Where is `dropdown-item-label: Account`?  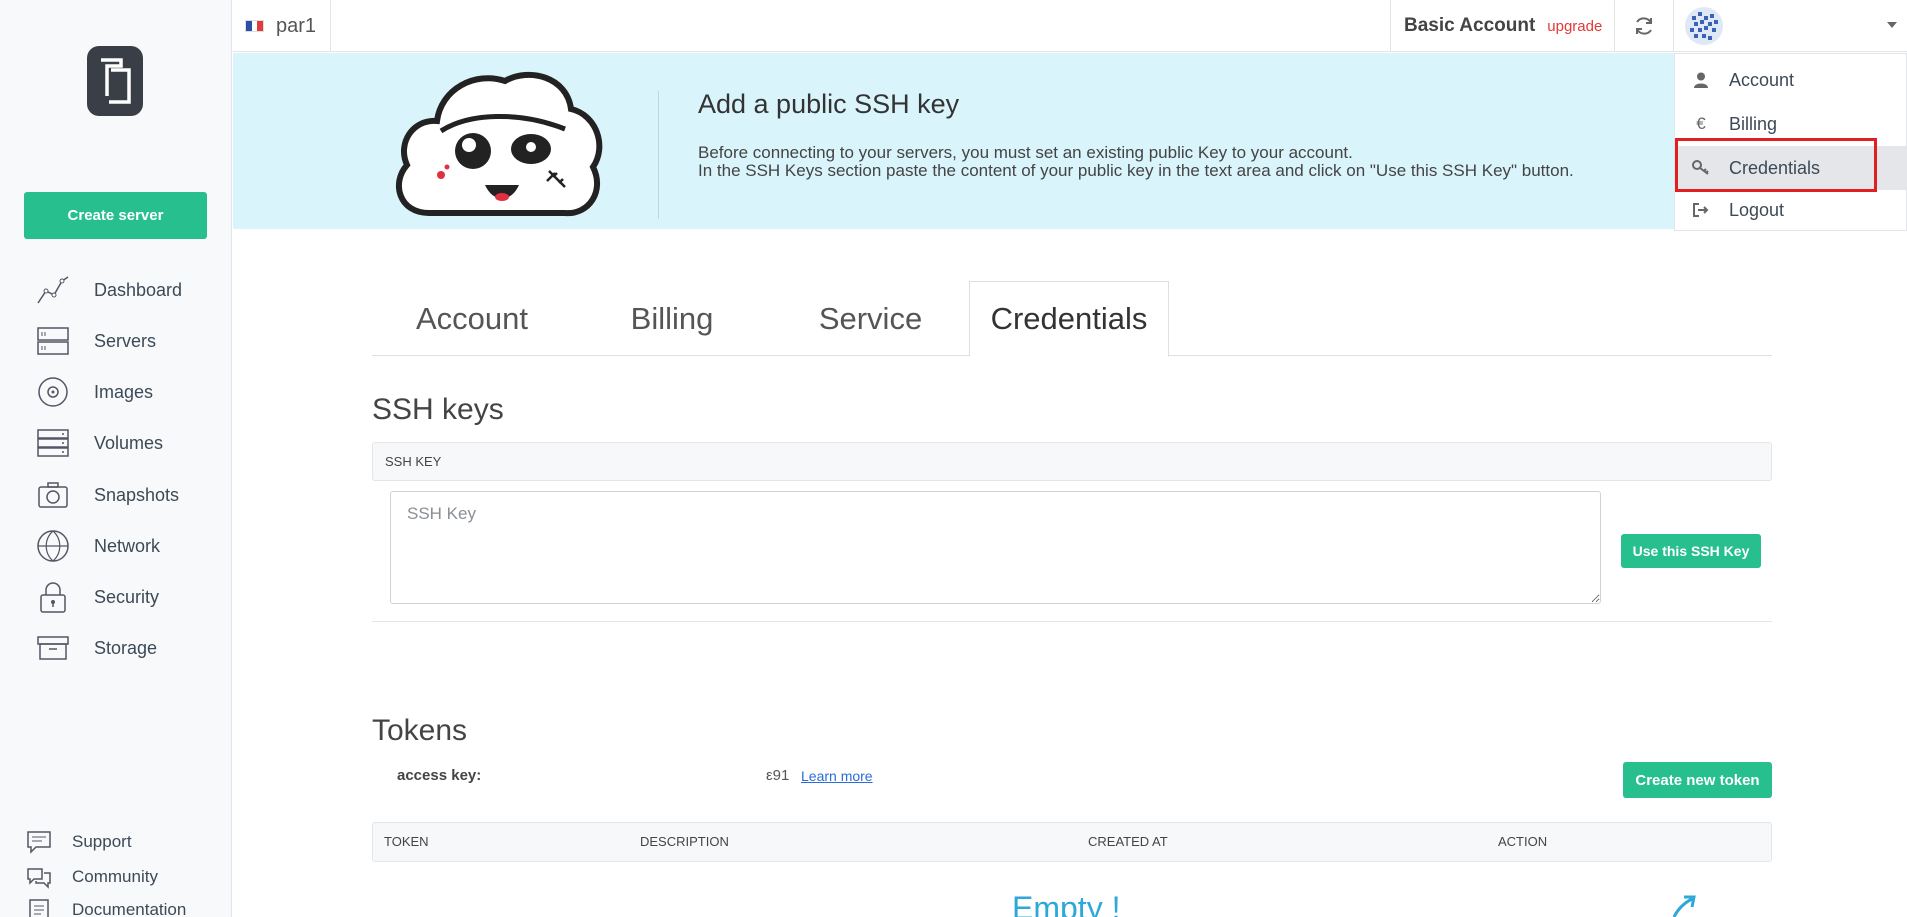 dropdown-item-label: Account is located at coordinates (1762, 79).